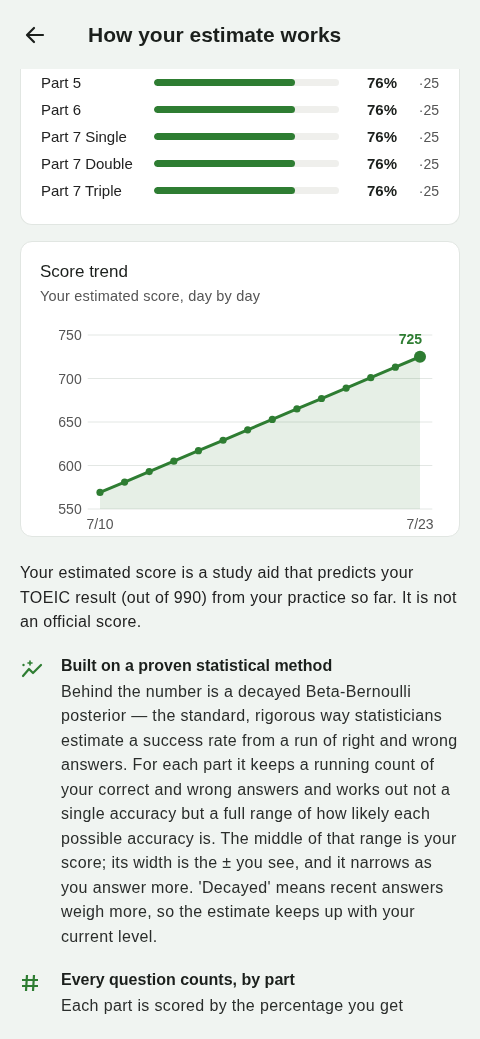 The width and height of the screenshot is (480, 1039). Describe the element at coordinates (70, 422) in the screenshot. I see `y-axis-label: 650` at that location.